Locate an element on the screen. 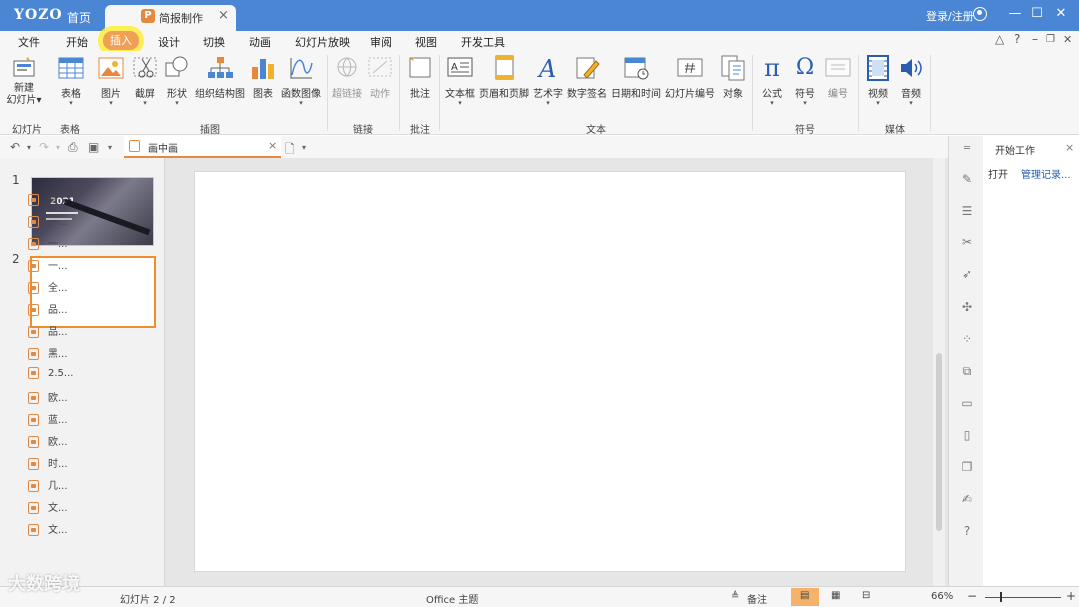 Image resolution: width=1079 pixels, height=607 pixels. menu-review: 审阅 is located at coordinates (381, 42).